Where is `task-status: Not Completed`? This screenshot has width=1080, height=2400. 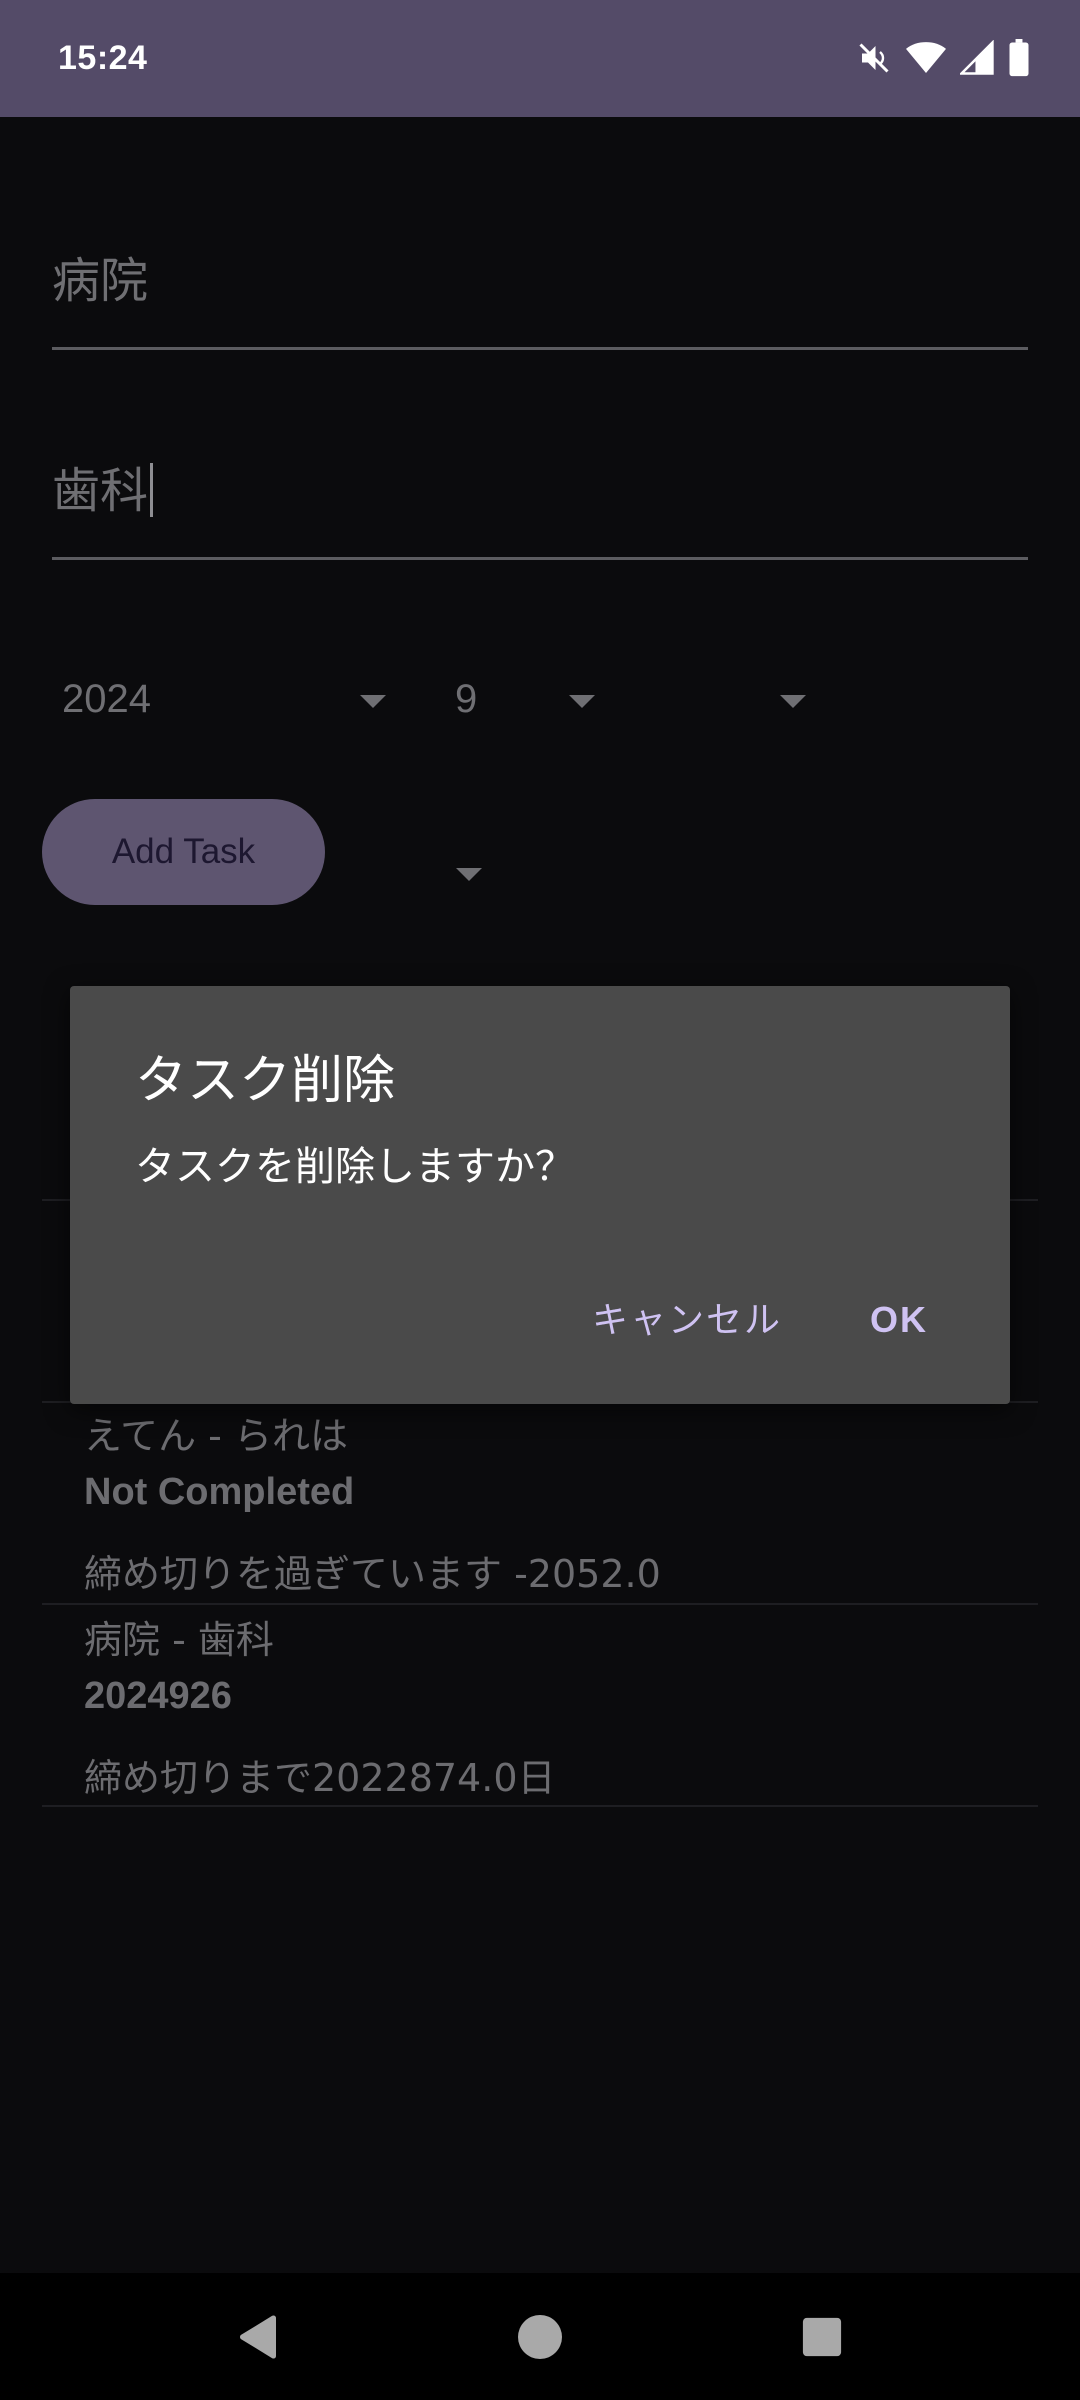 task-status: Not Completed is located at coordinates (219, 1492).